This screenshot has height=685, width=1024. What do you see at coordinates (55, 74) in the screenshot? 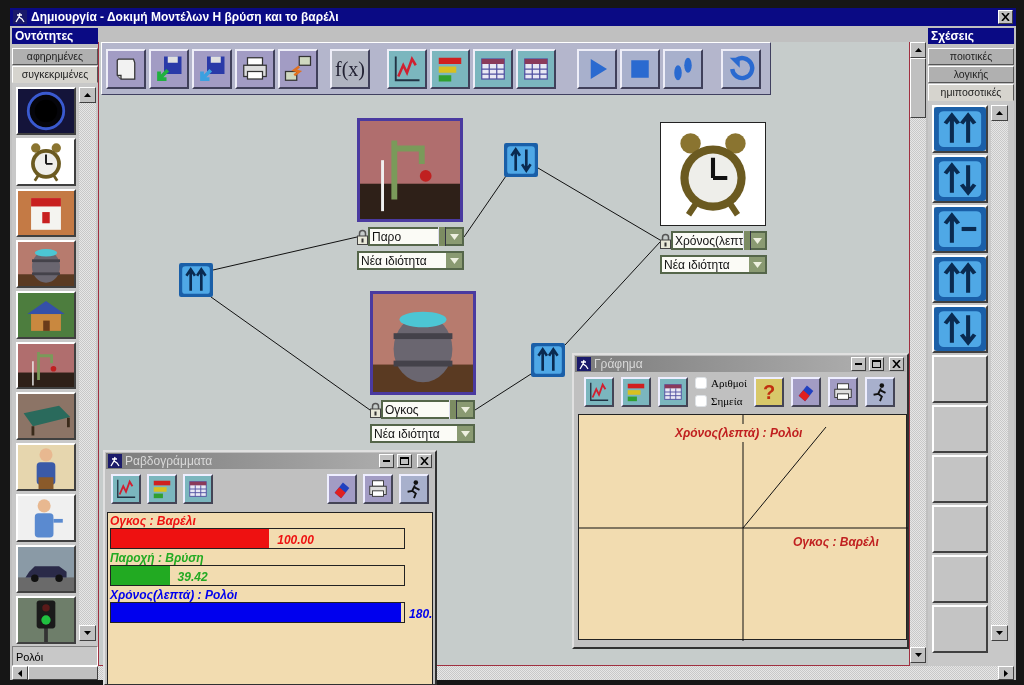
I see `tab: συγκεκριμένες` at bounding box center [55, 74].